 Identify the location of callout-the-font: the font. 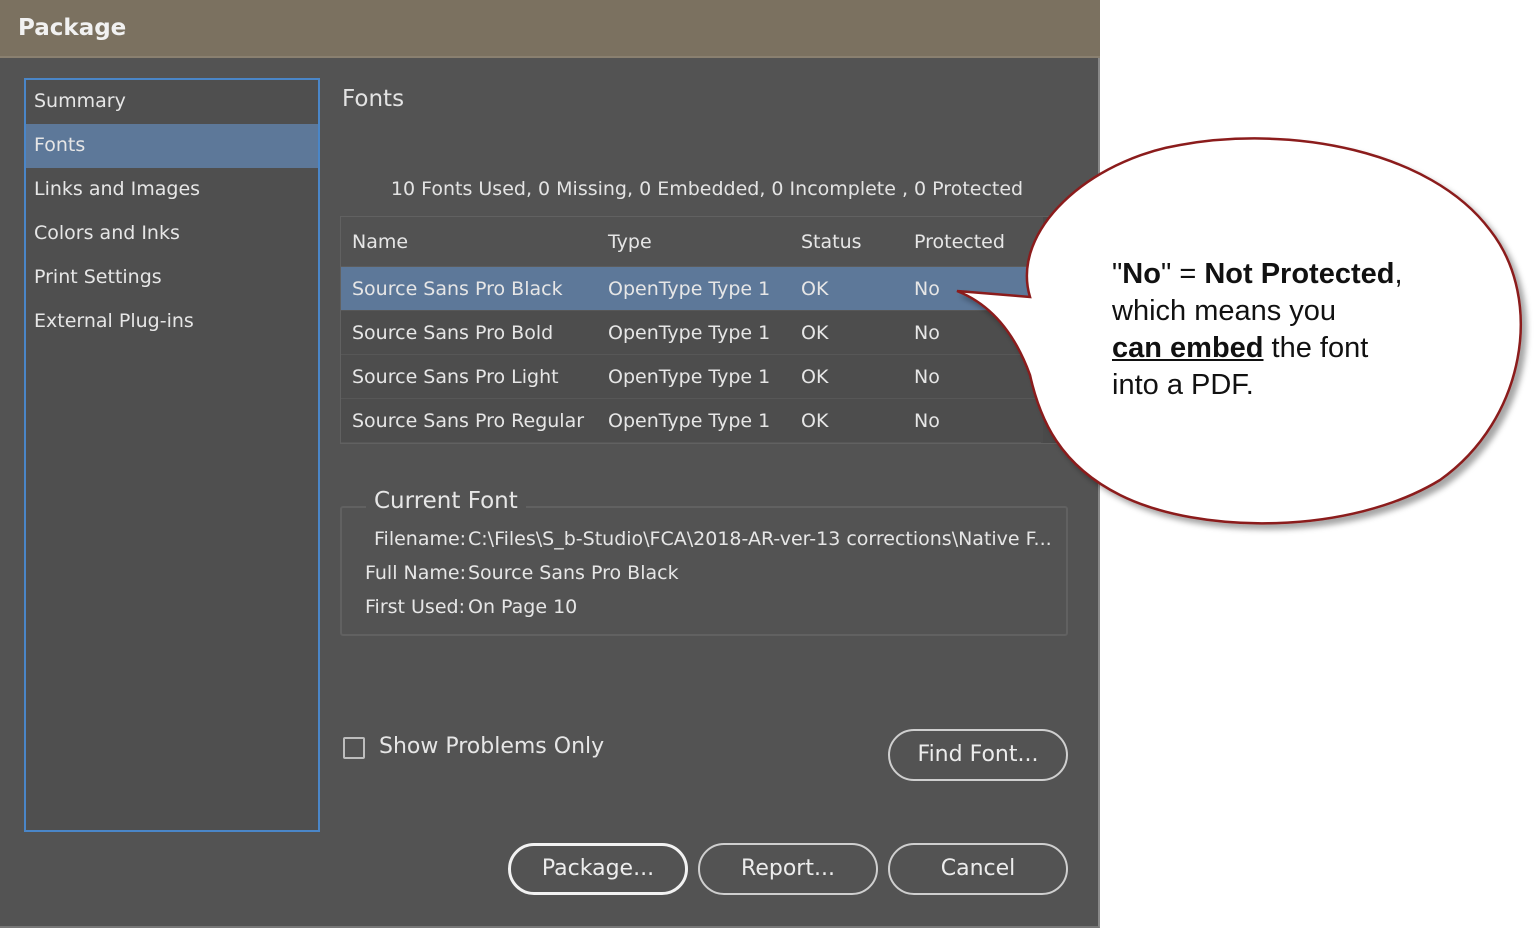
(1316, 348).